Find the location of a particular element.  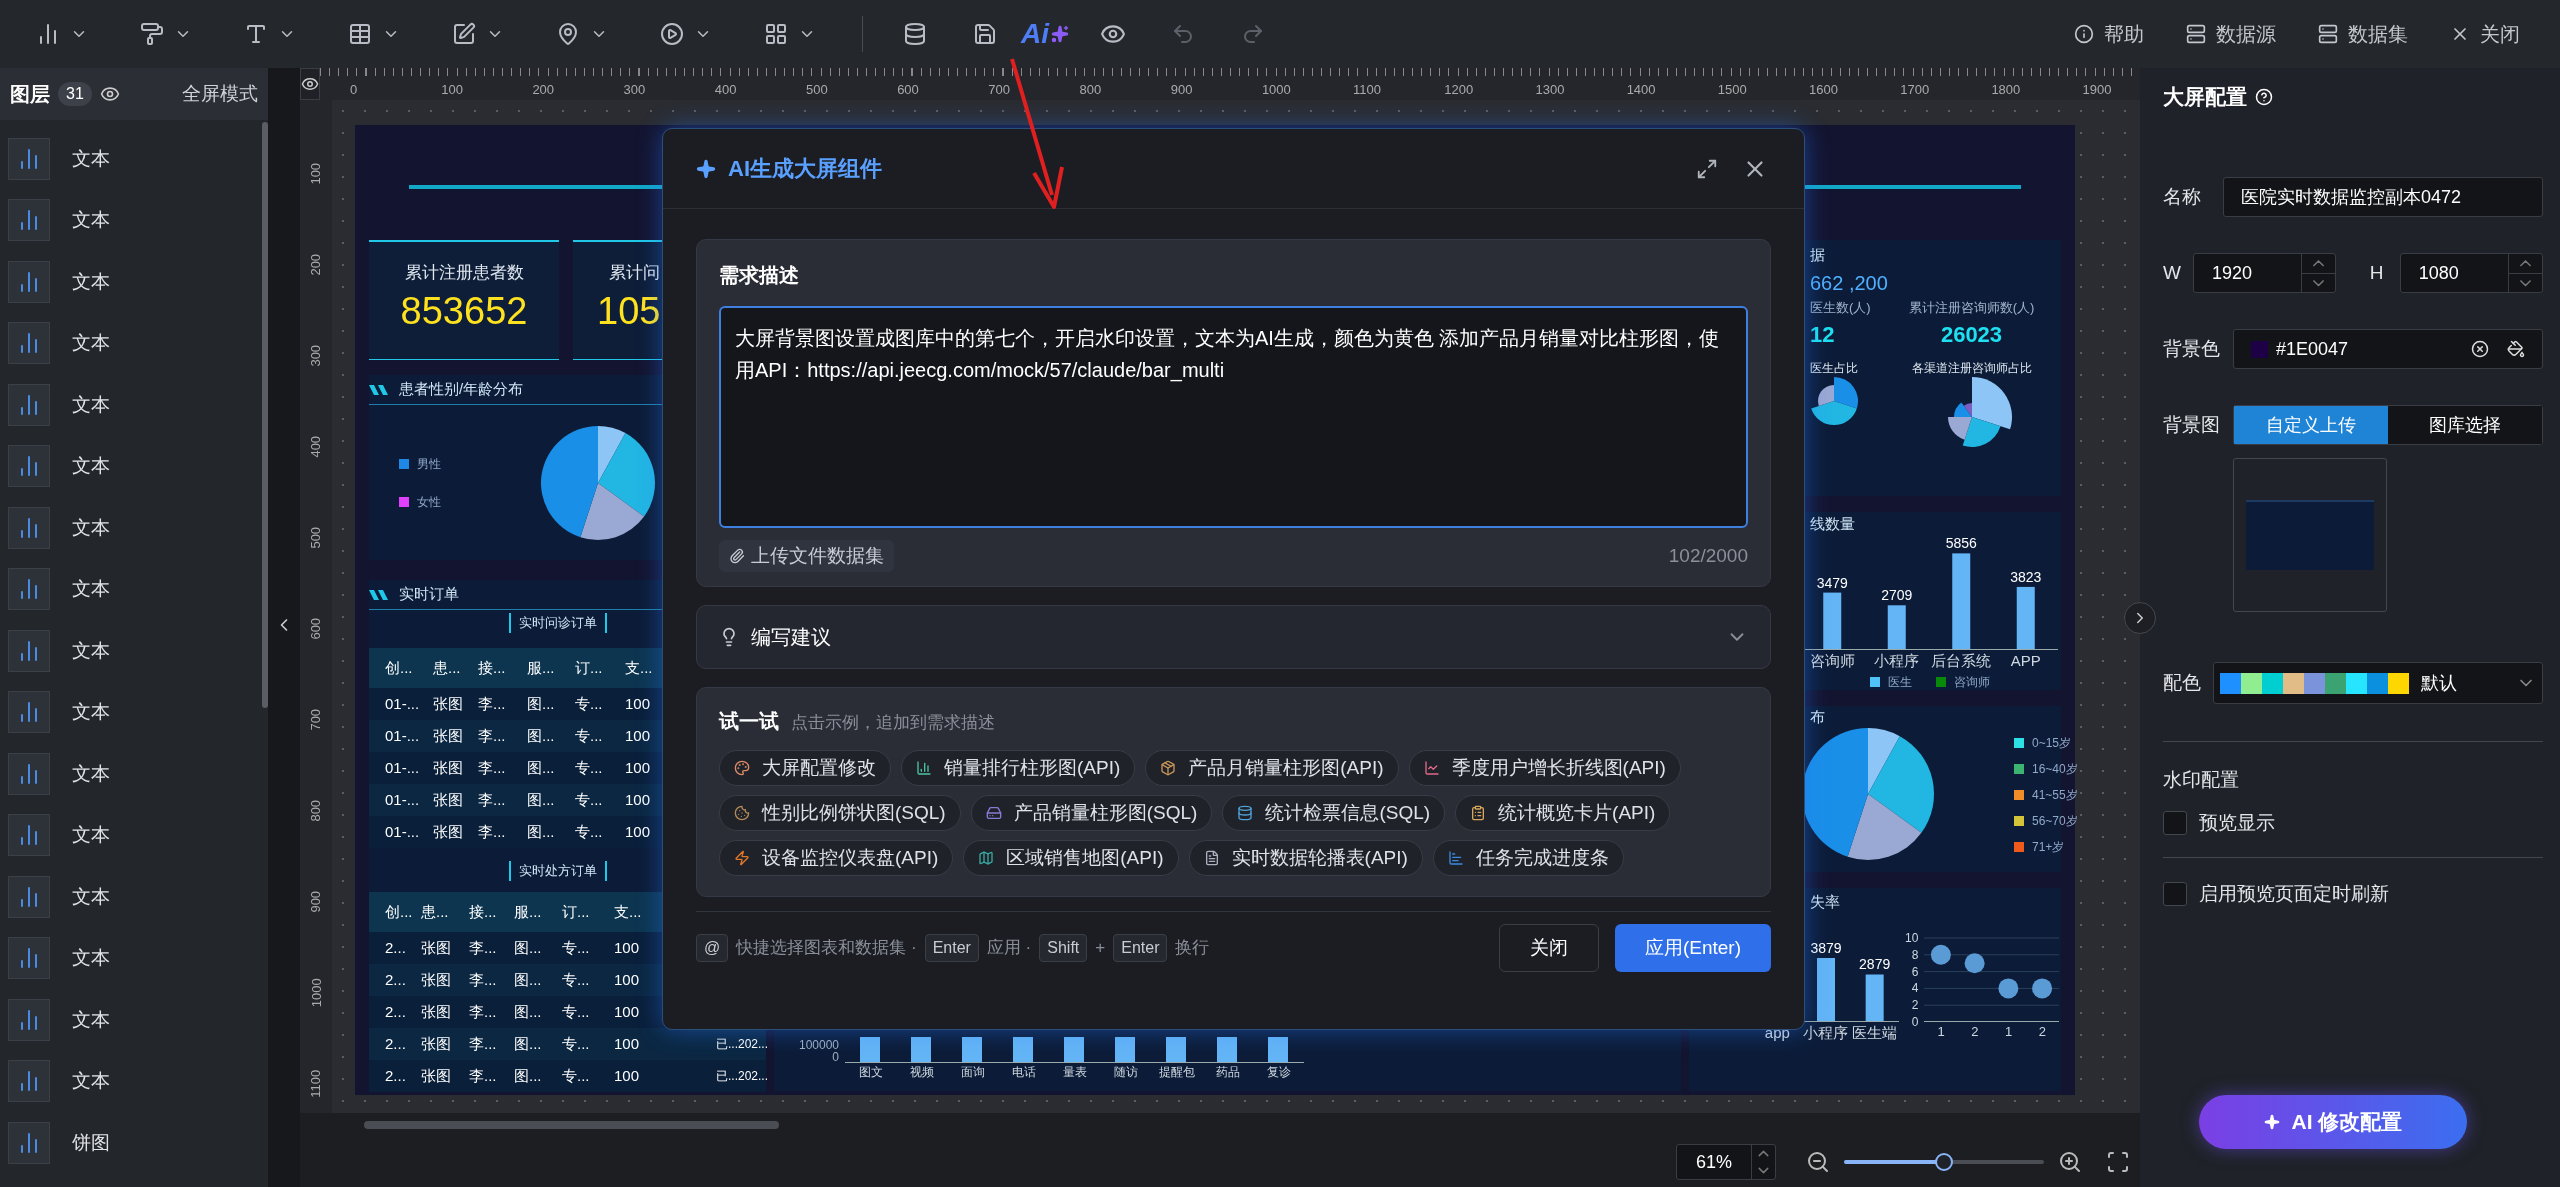

char-counter: 102/2000 is located at coordinates (1708, 555).